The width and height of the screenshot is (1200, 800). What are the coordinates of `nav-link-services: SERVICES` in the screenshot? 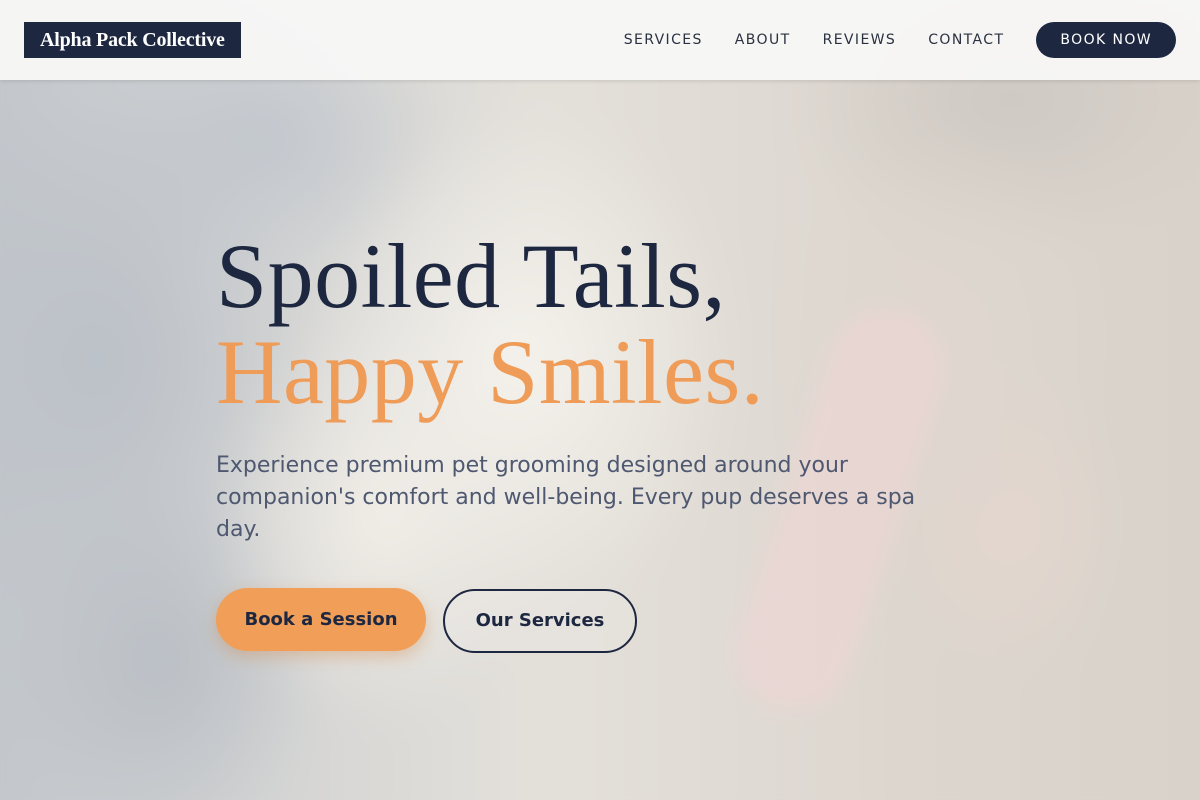 It's located at (663, 40).